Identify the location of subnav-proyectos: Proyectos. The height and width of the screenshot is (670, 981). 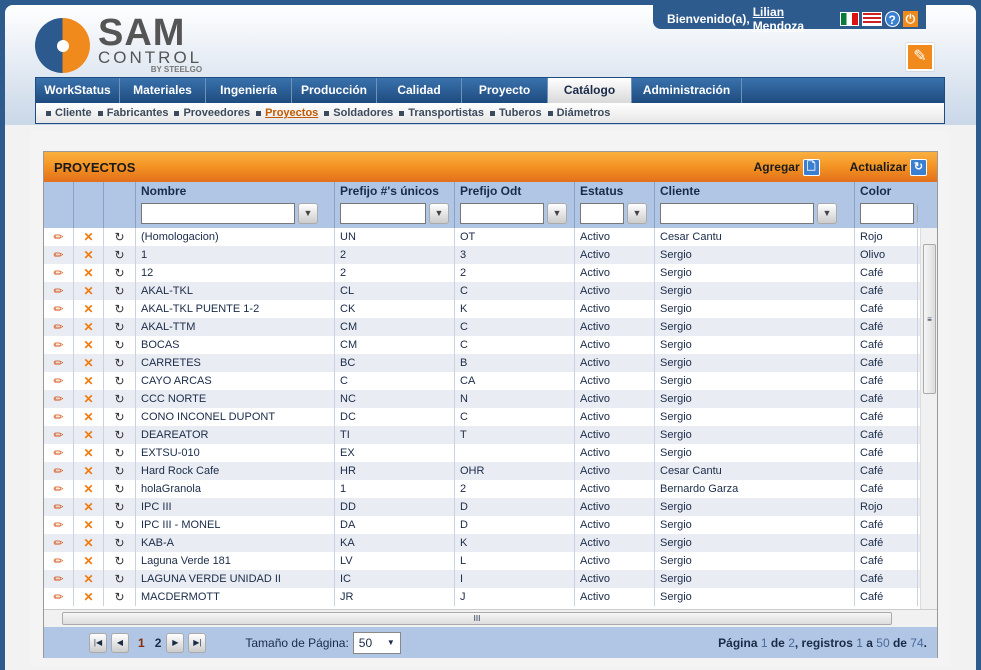
(287, 113).